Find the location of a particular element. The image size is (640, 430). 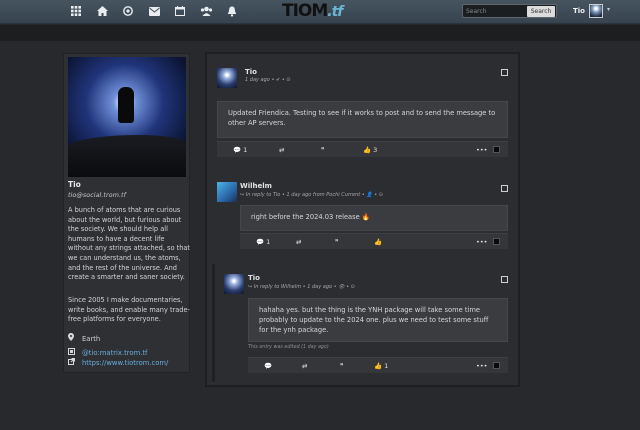

like-count: 1 is located at coordinates (386, 366).